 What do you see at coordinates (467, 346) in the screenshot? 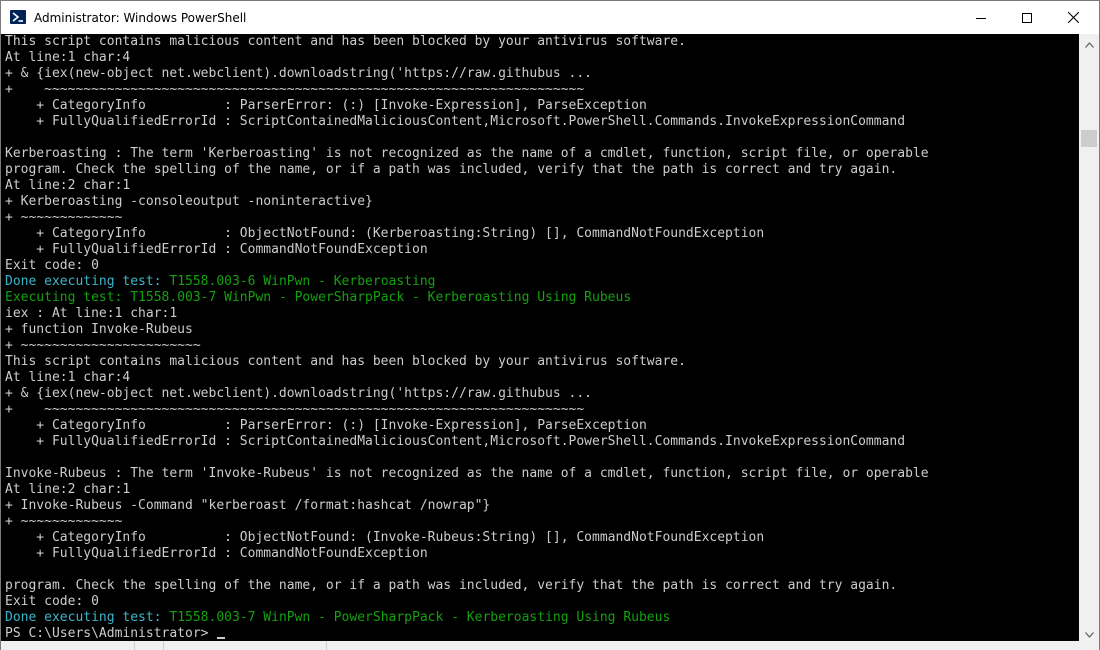
I see `console-line: + ~~~~~~~~~~~~~~~~~~~~~~~` at bounding box center [467, 346].